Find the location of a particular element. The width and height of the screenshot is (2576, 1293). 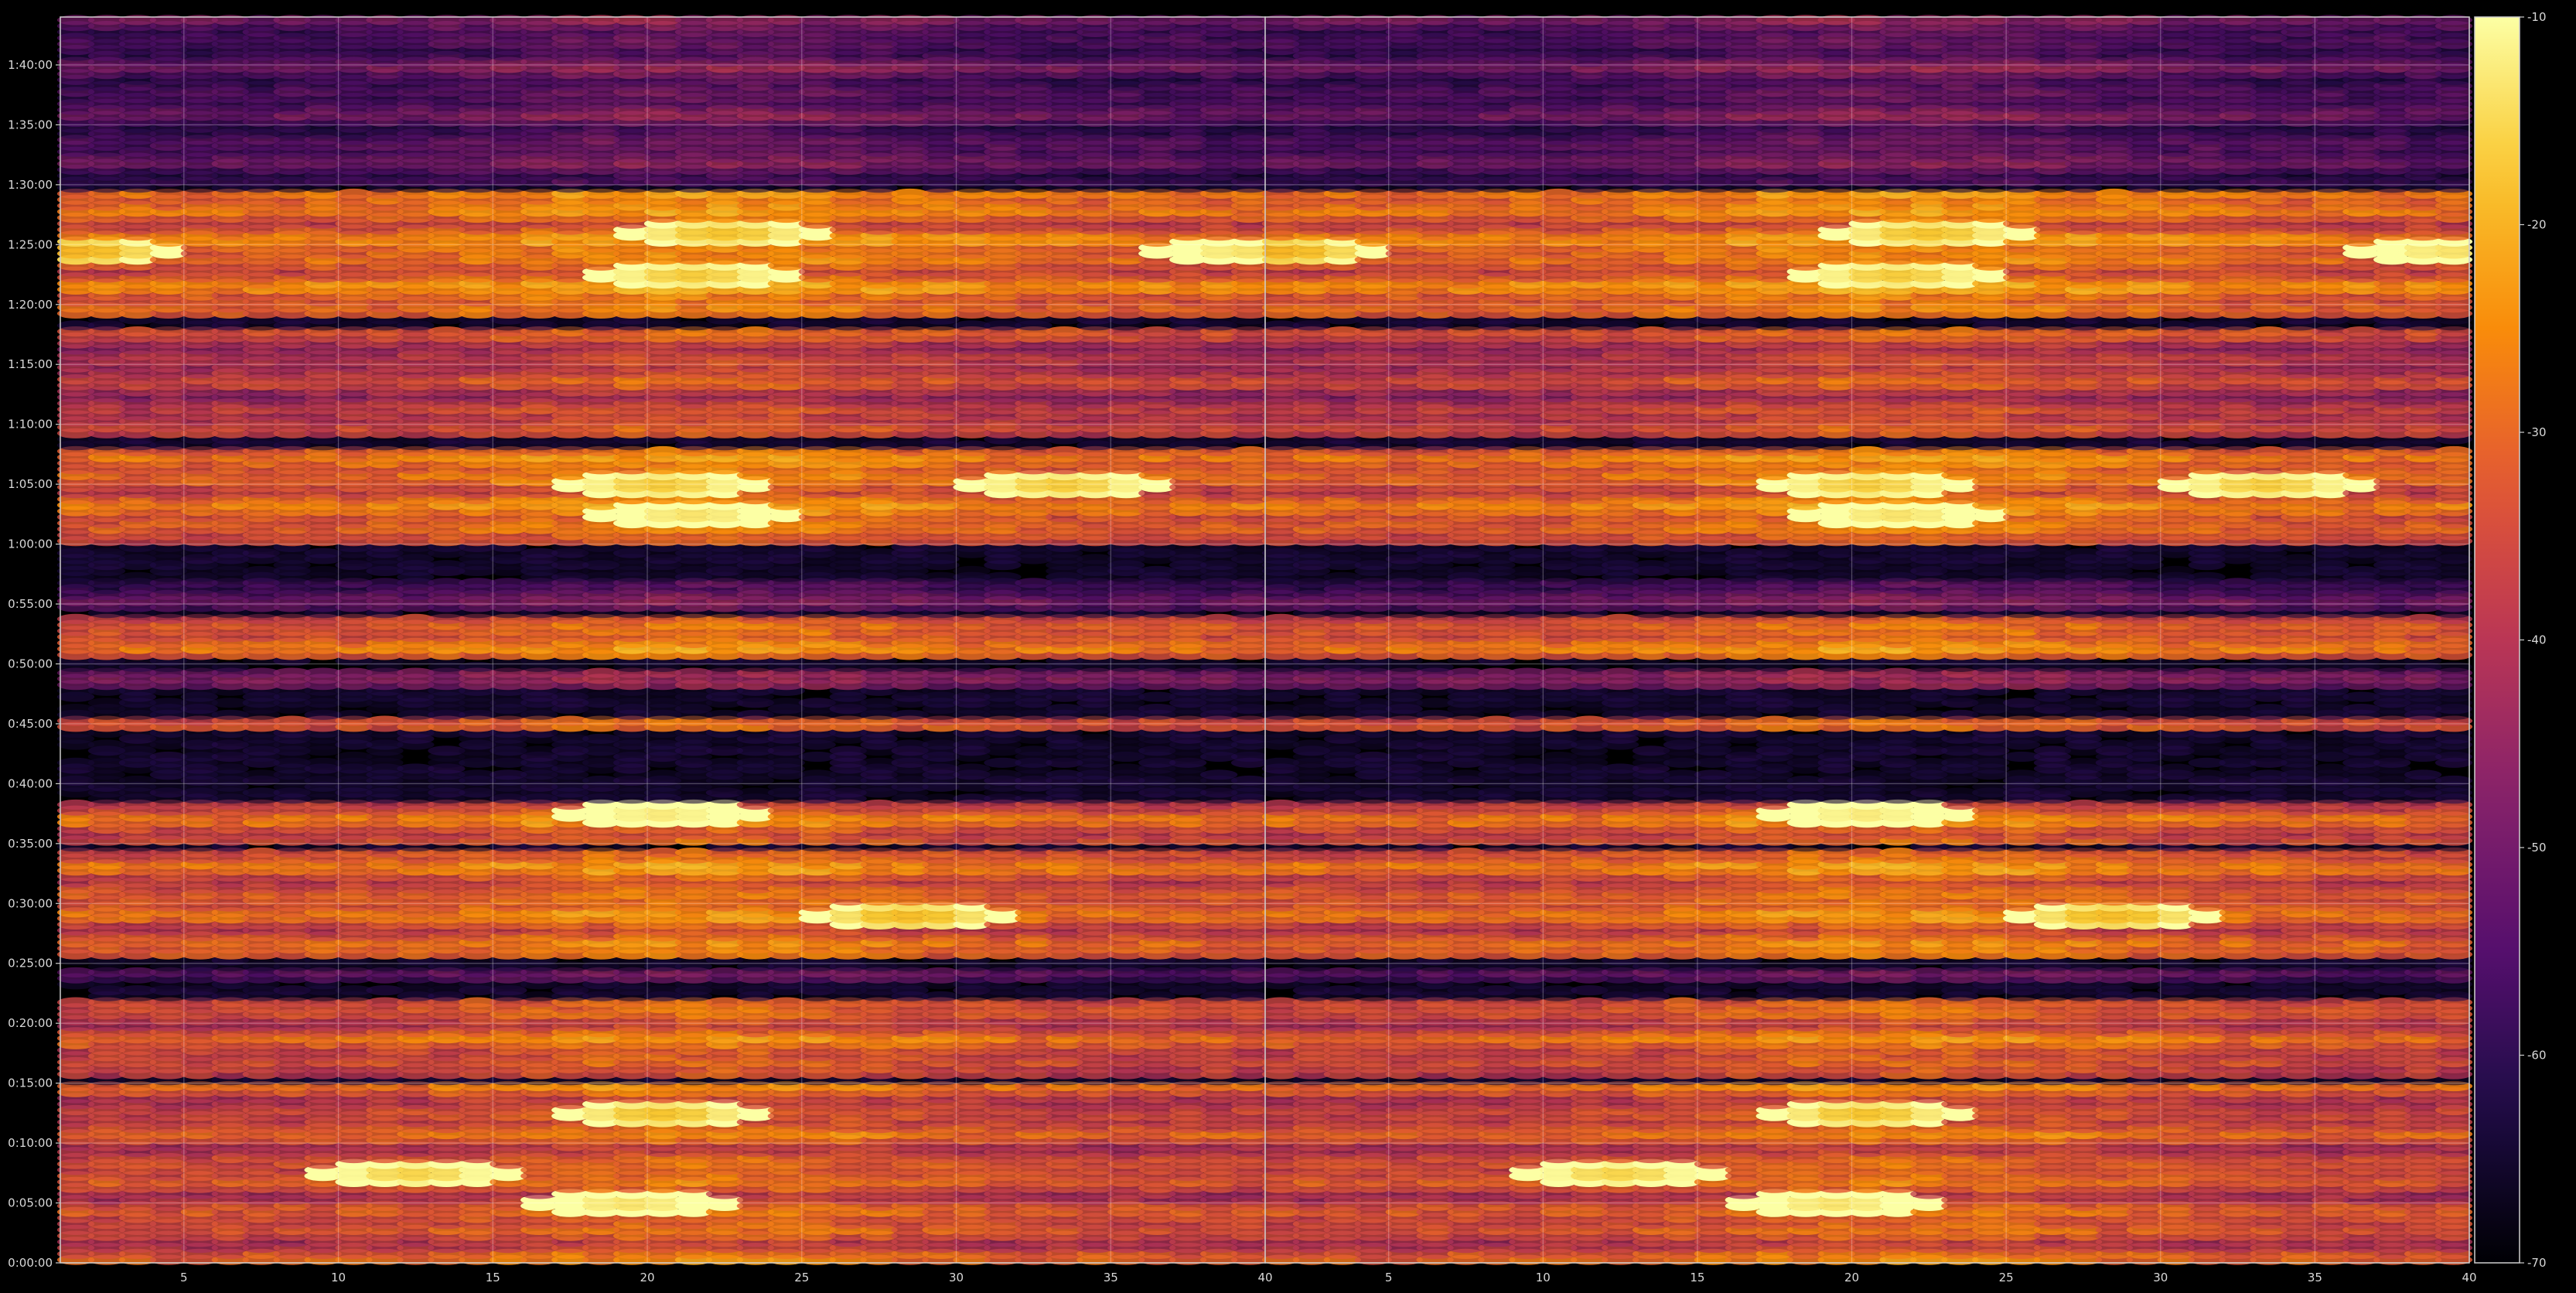

y-tick-label: 0:10:00 is located at coordinates (31, 1143).